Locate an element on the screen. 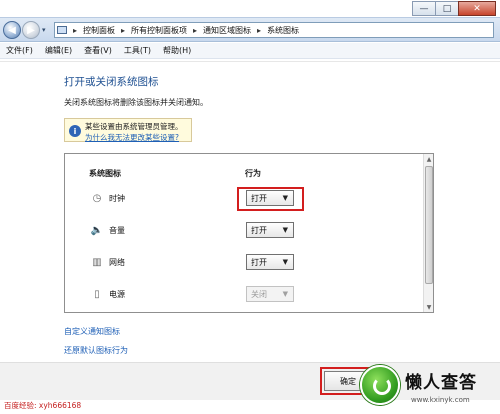 The height and width of the screenshot is (414, 500). why-link: 为什么我无法更改某些设置? is located at coordinates (132, 137).